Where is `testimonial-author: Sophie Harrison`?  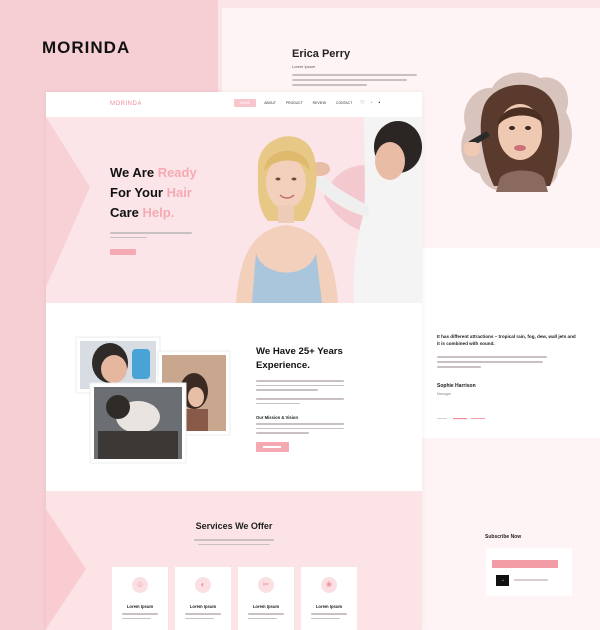
testimonial-author: Sophie Harrison is located at coordinates (456, 386).